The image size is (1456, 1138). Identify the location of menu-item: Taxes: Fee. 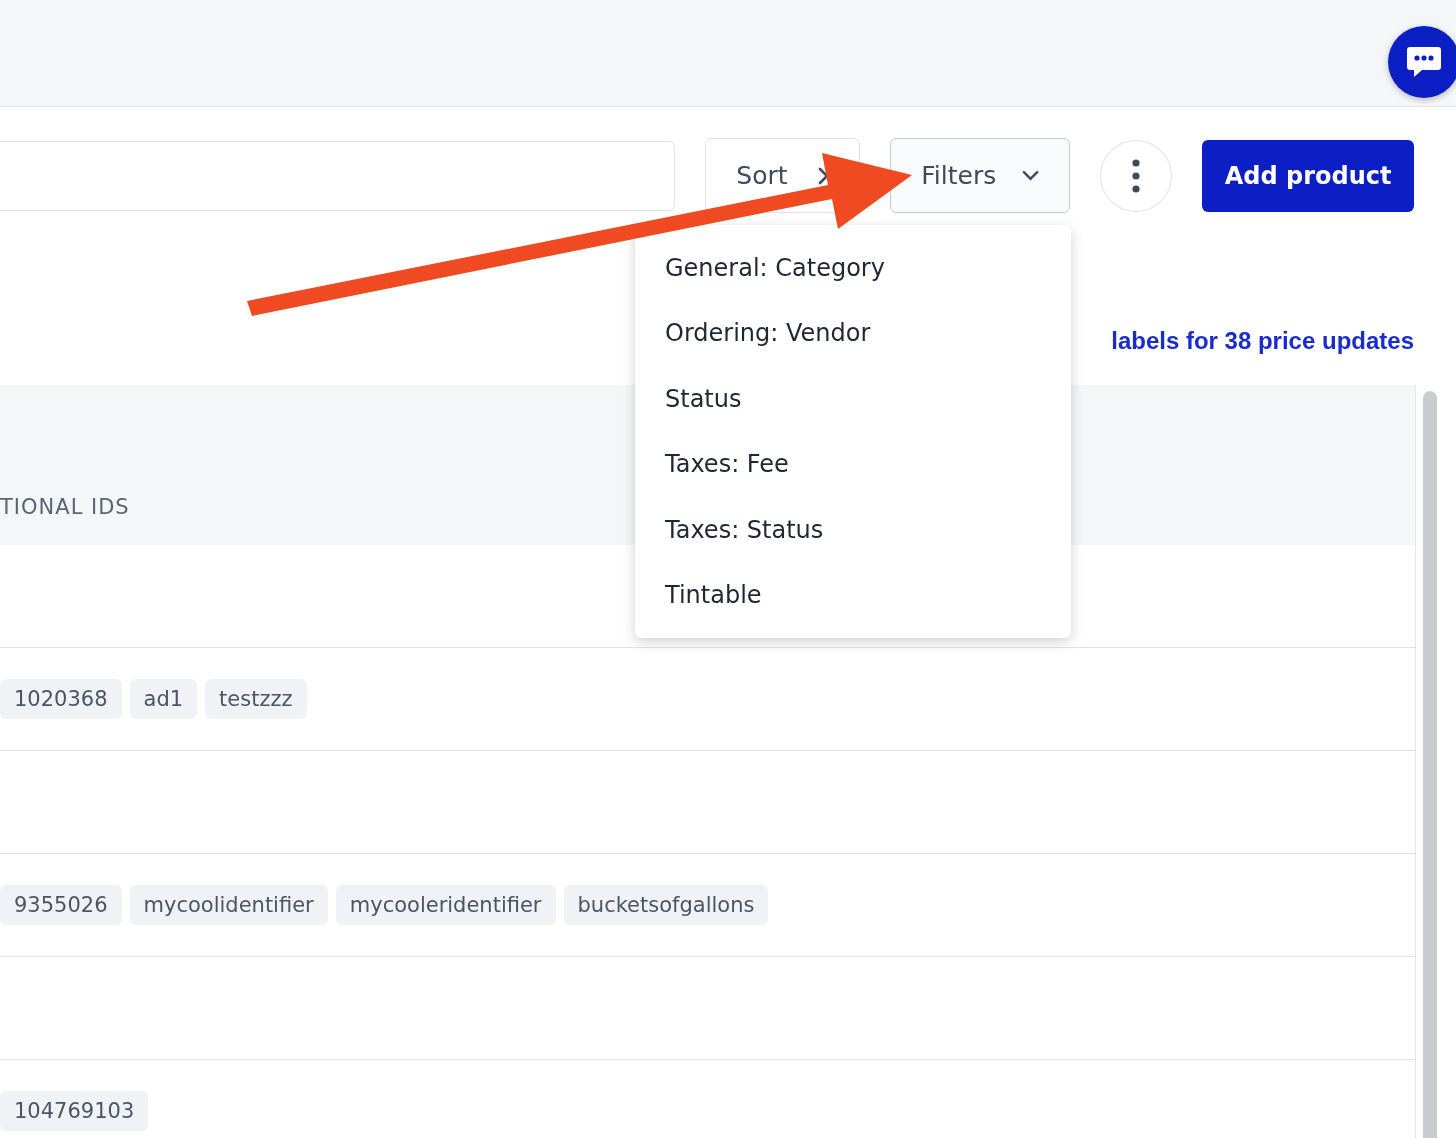
(853, 464).